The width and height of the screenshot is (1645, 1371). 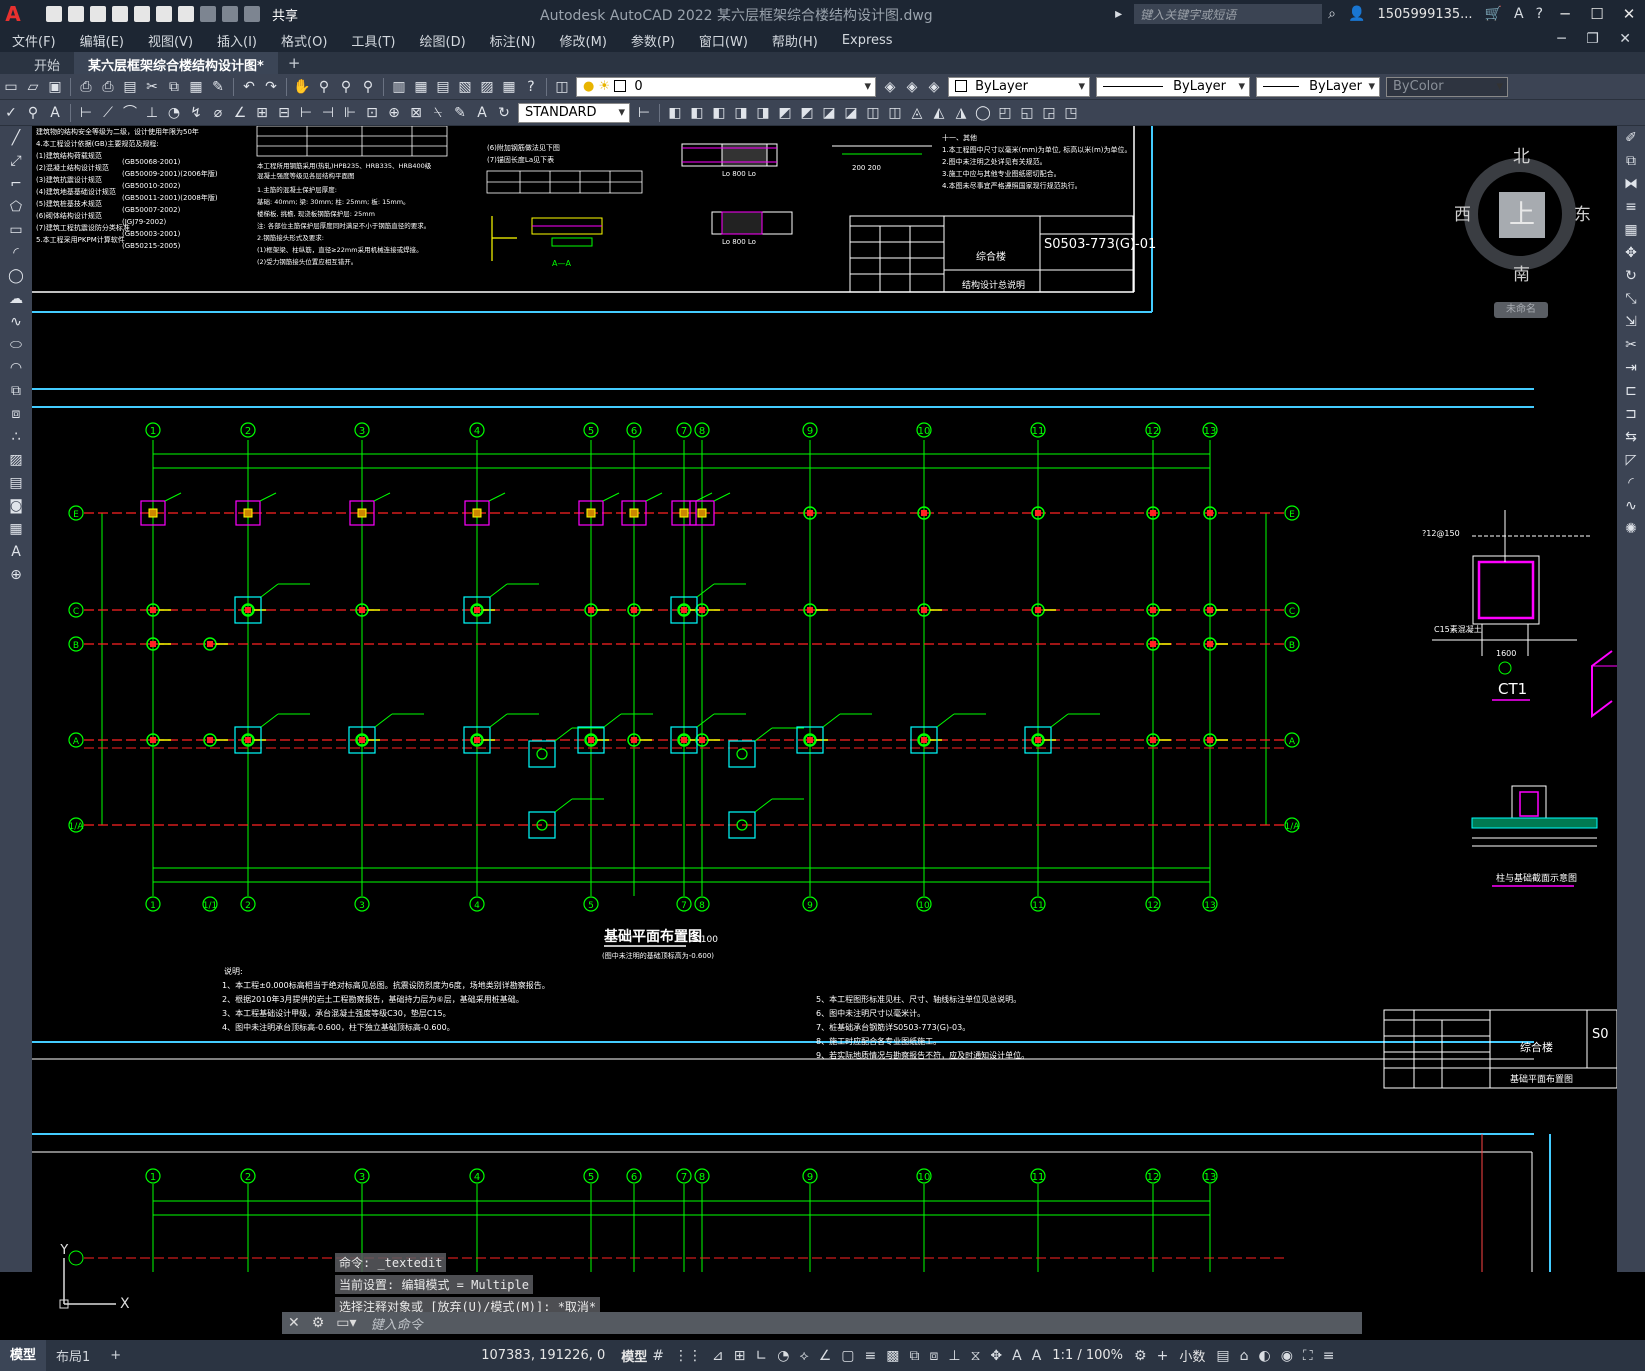 I want to click on radius-dimension-icon: ◔, so click(x=174, y=113).